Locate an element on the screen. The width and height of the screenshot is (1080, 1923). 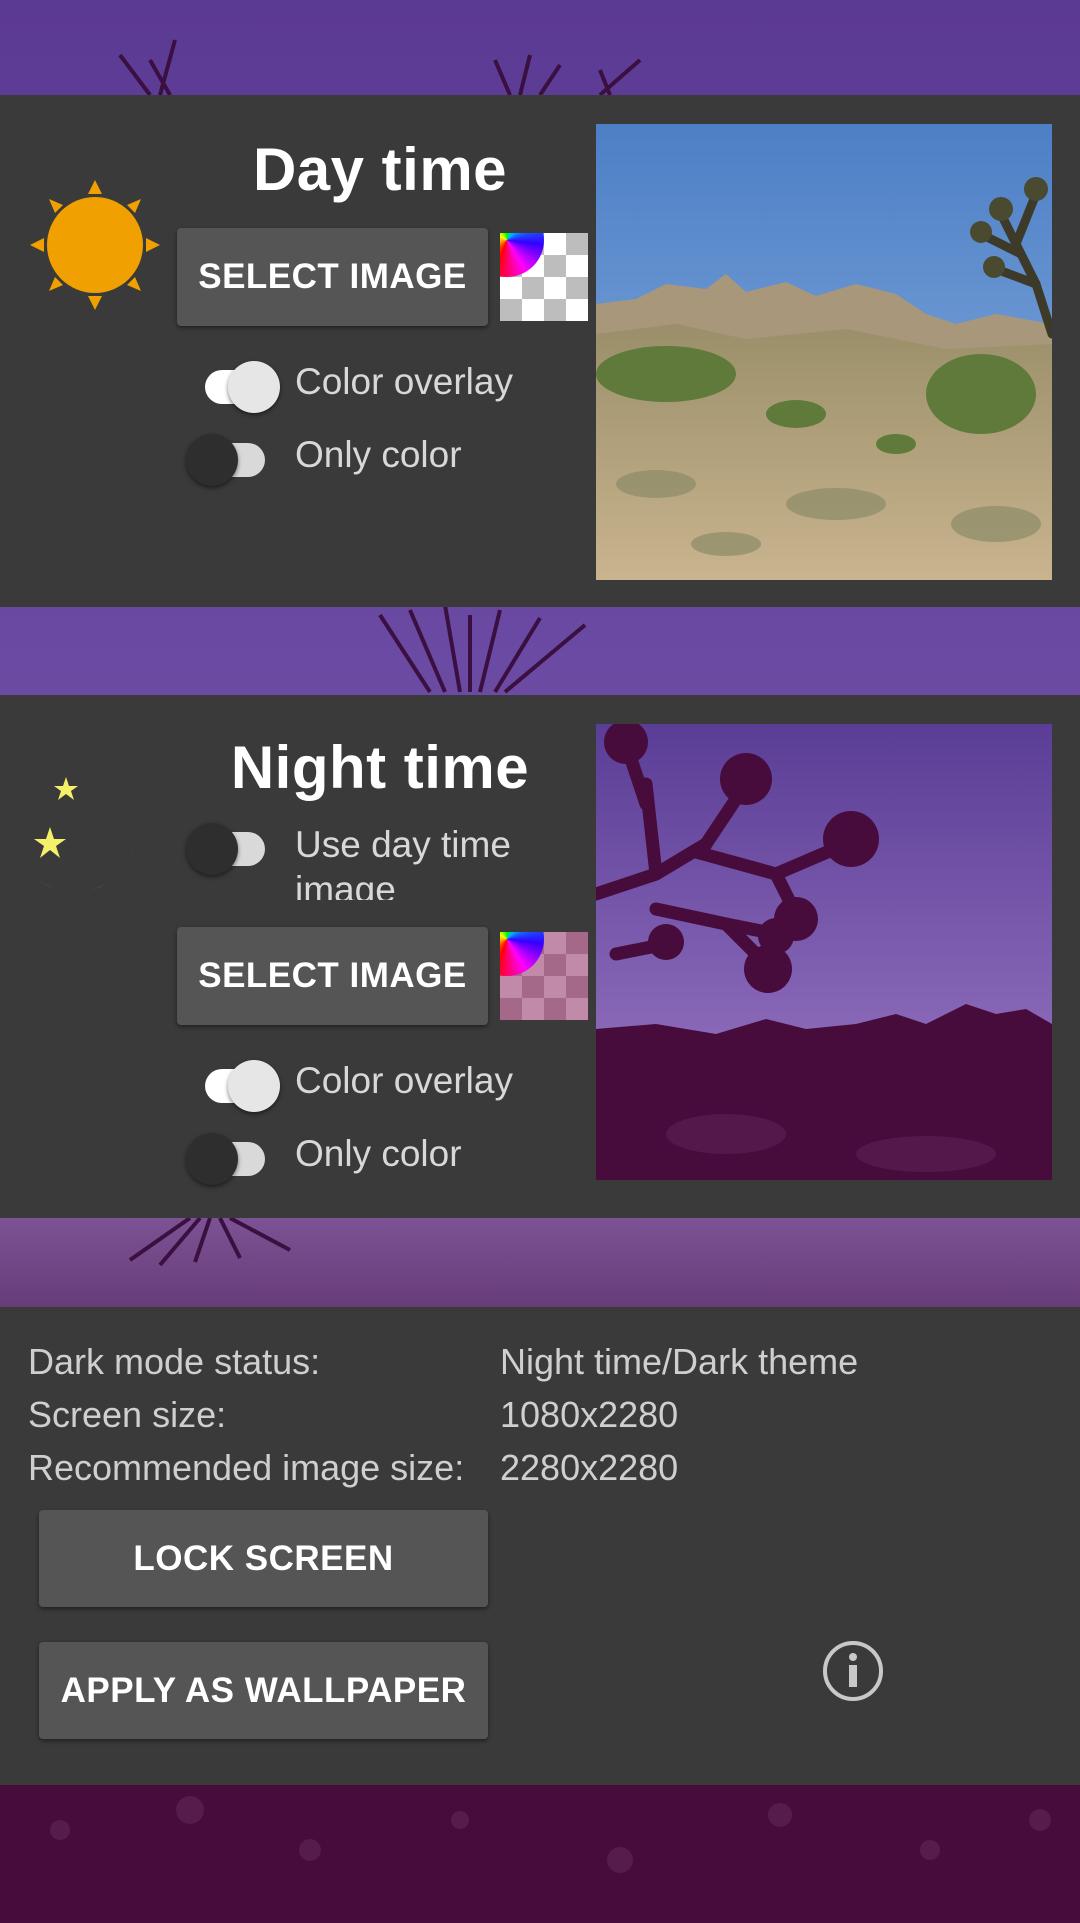
screen-size-value: 1080x2280 is located at coordinates (589, 1414).